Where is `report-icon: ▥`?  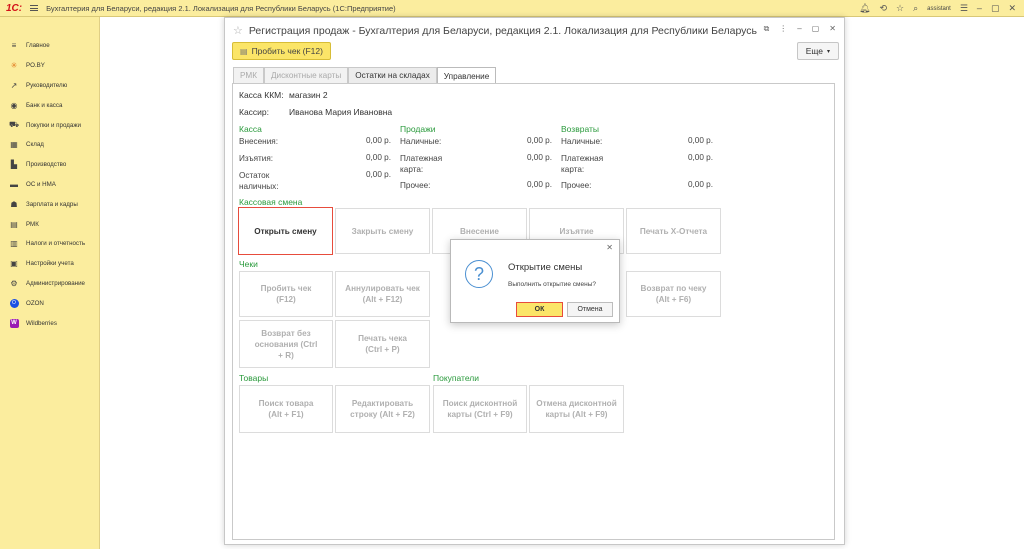 report-icon: ▥ is located at coordinates (14, 244).